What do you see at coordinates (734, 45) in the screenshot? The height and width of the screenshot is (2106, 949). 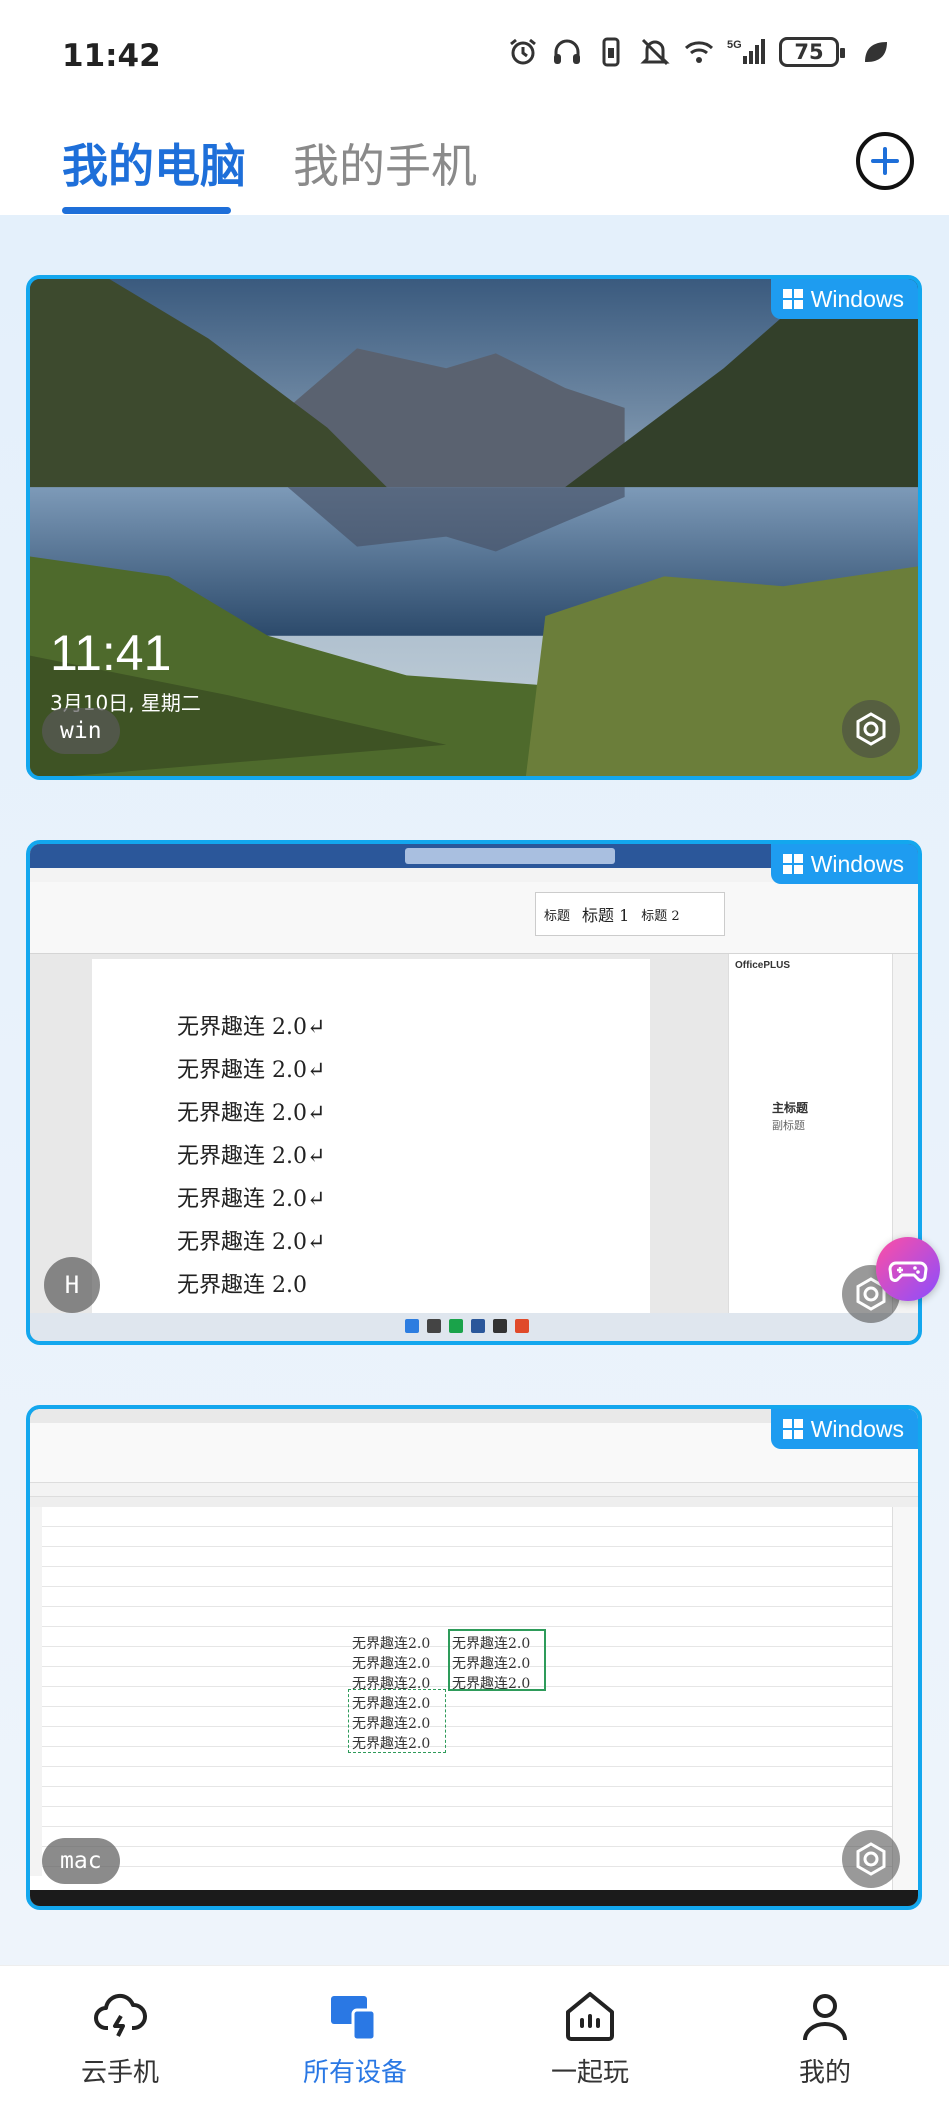 I see `svg-text: 5G` at bounding box center [734, 45].